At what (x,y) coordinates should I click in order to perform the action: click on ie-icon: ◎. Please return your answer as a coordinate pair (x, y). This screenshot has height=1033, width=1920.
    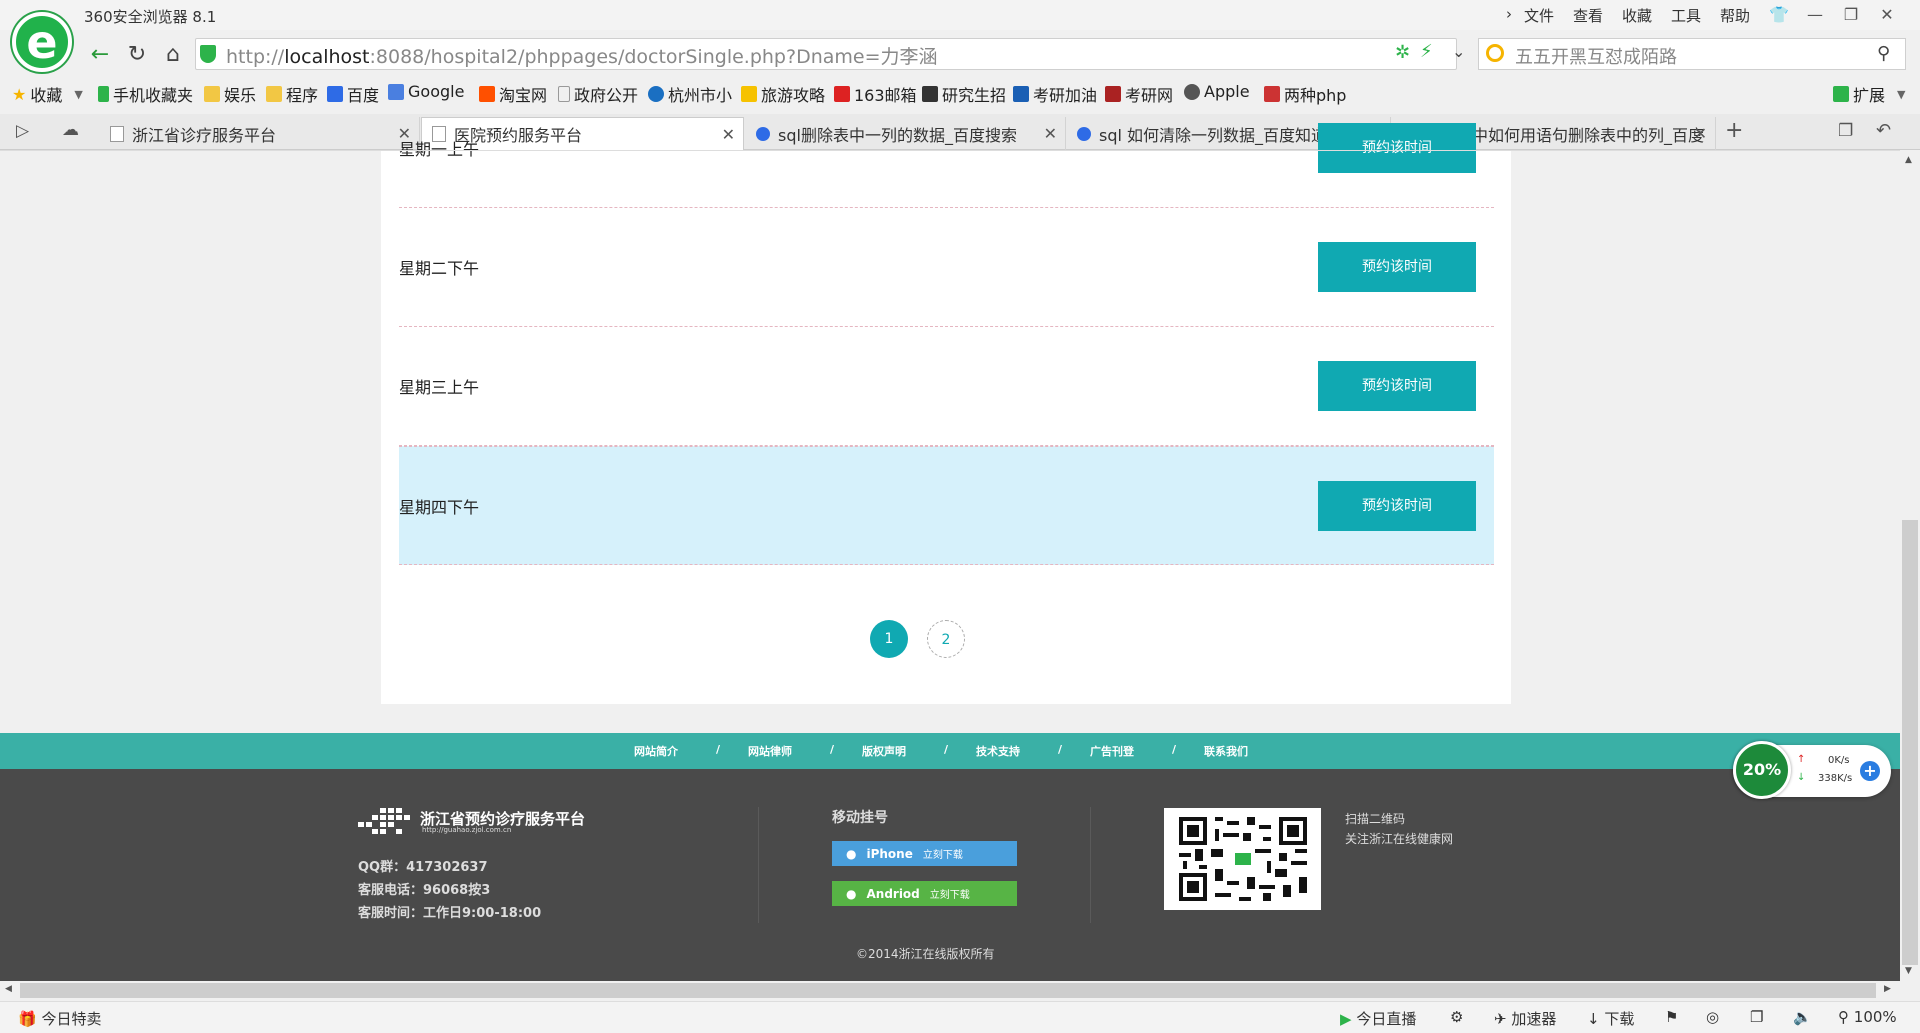
    Looking at the image, I should click on (1712, 1017).